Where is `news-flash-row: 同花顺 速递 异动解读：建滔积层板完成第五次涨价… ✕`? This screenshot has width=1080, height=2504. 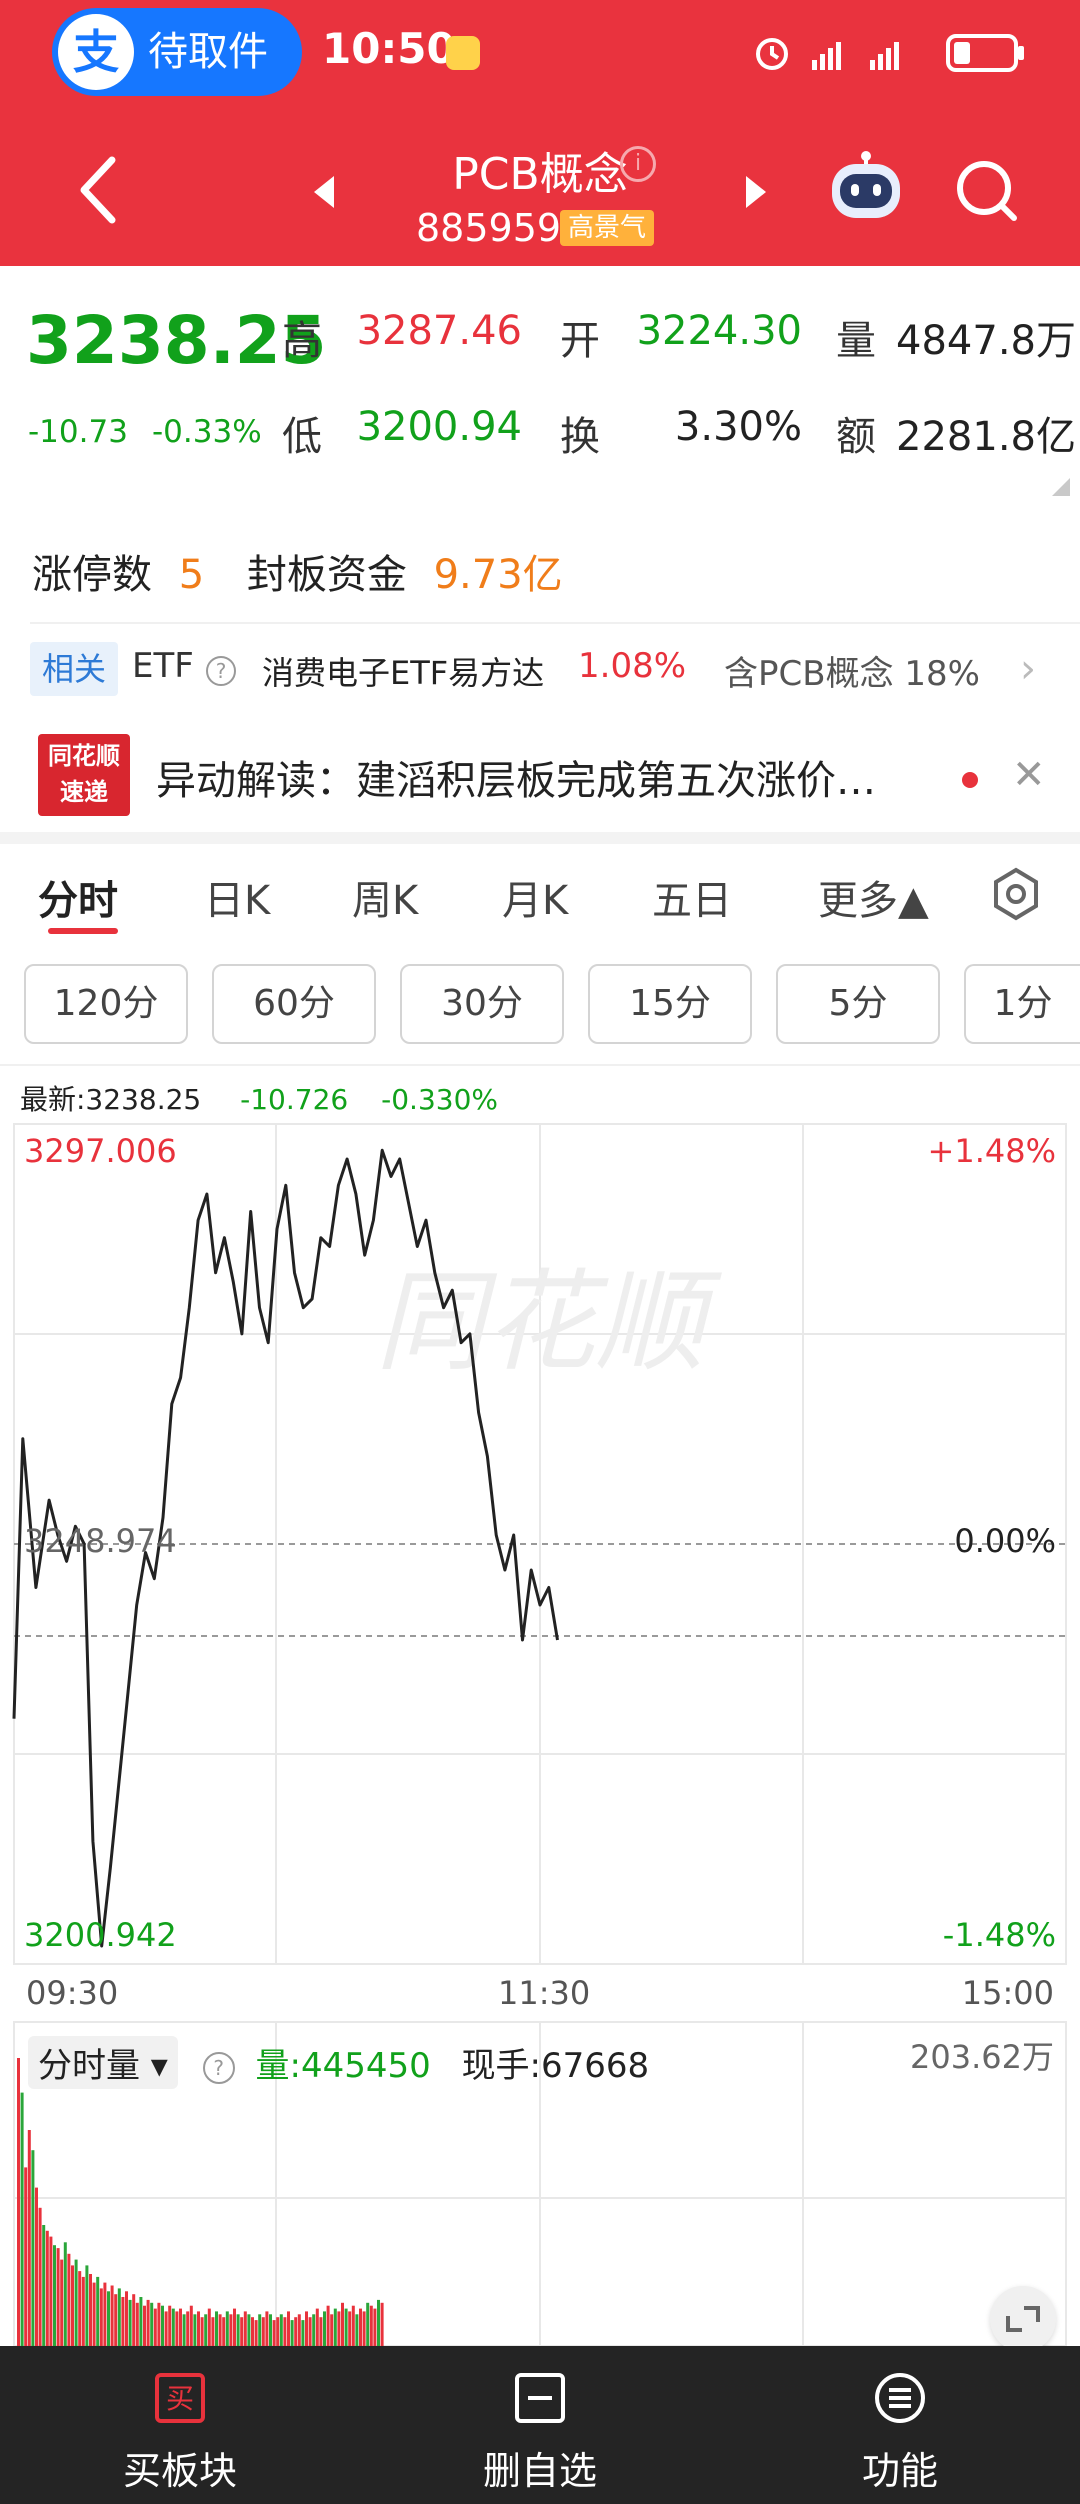 news-flash-row: 同花顺 速递 异动解读：建滔积层板完成第五次涨价… ✕ is located at coordinates (540, 780).